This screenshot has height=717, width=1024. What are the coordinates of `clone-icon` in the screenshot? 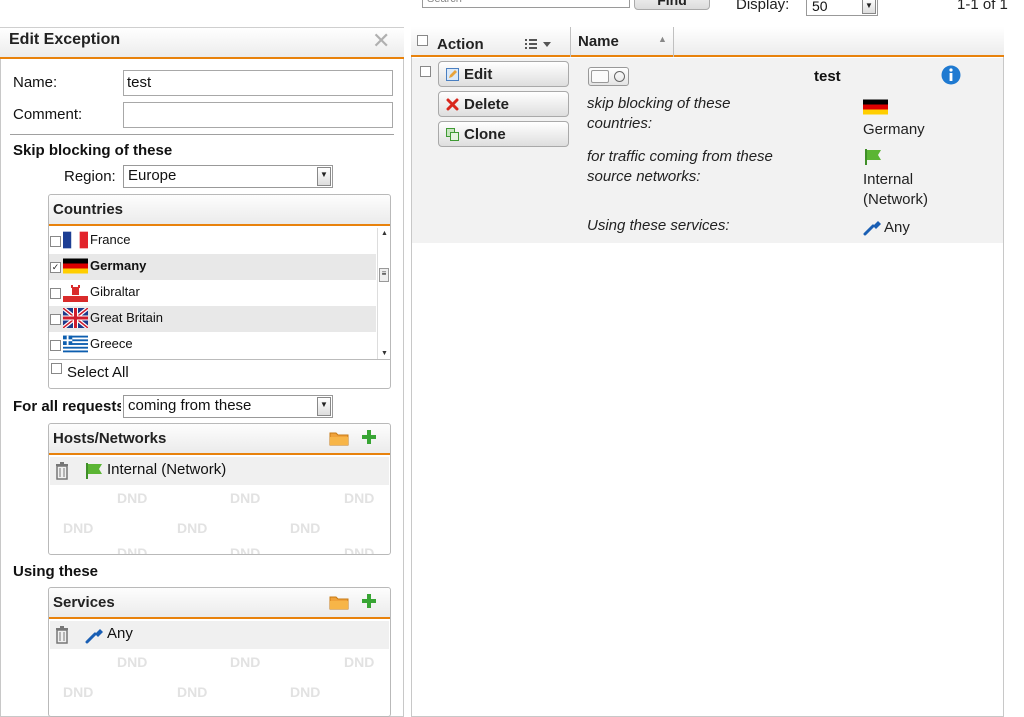 It's located at (452, 134).